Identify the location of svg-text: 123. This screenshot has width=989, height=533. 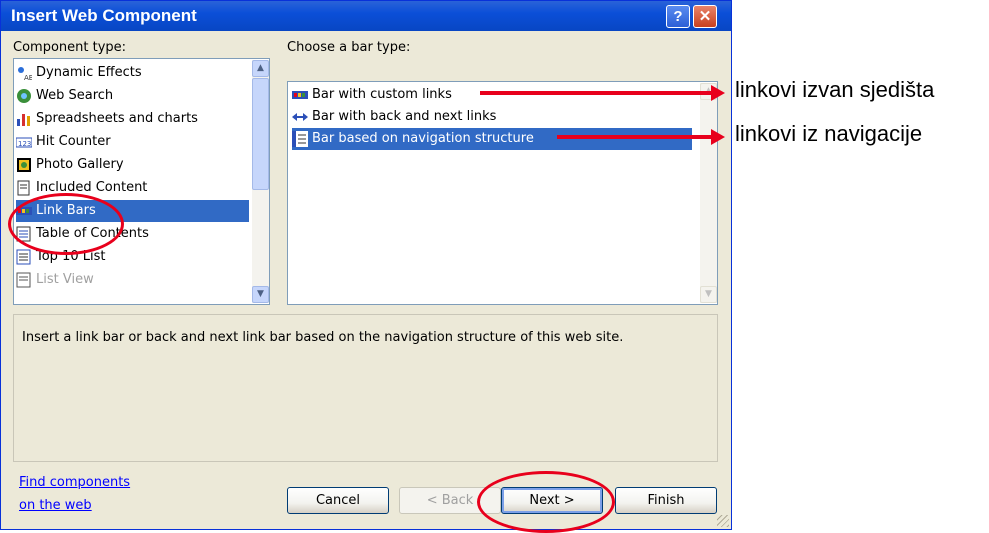
(24, 144).